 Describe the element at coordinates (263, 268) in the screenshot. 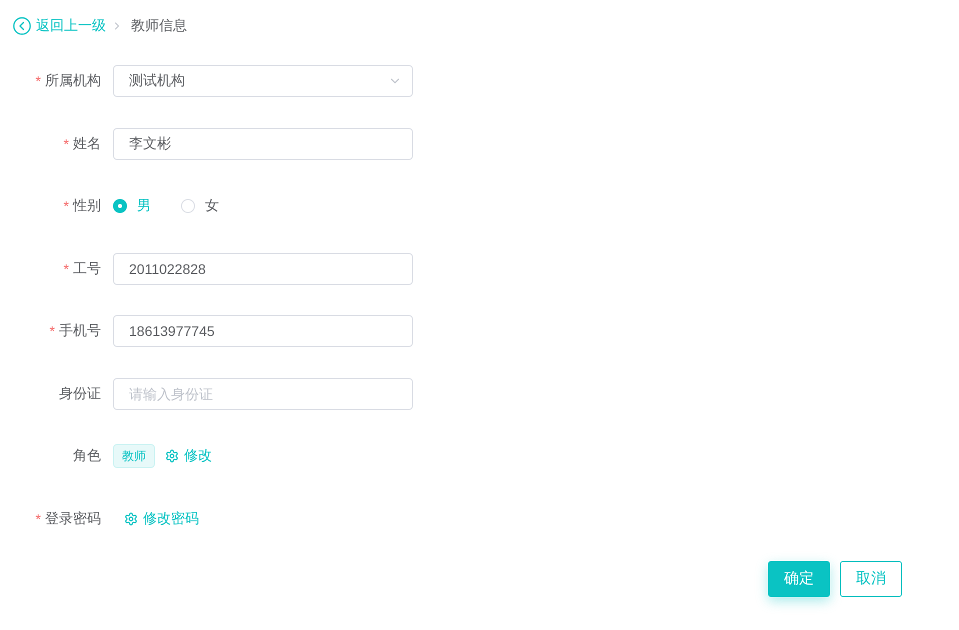

I see `input-field: 2011022828` at that location.